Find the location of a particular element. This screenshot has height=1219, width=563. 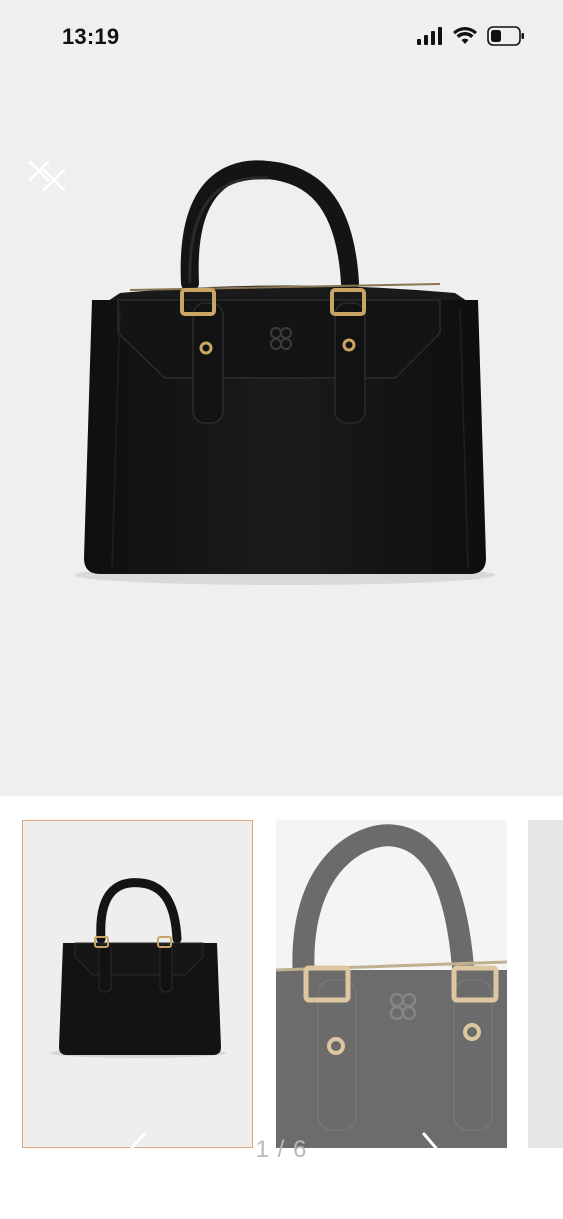

status-bar: 13:19 is located at coordinates (281, 39).